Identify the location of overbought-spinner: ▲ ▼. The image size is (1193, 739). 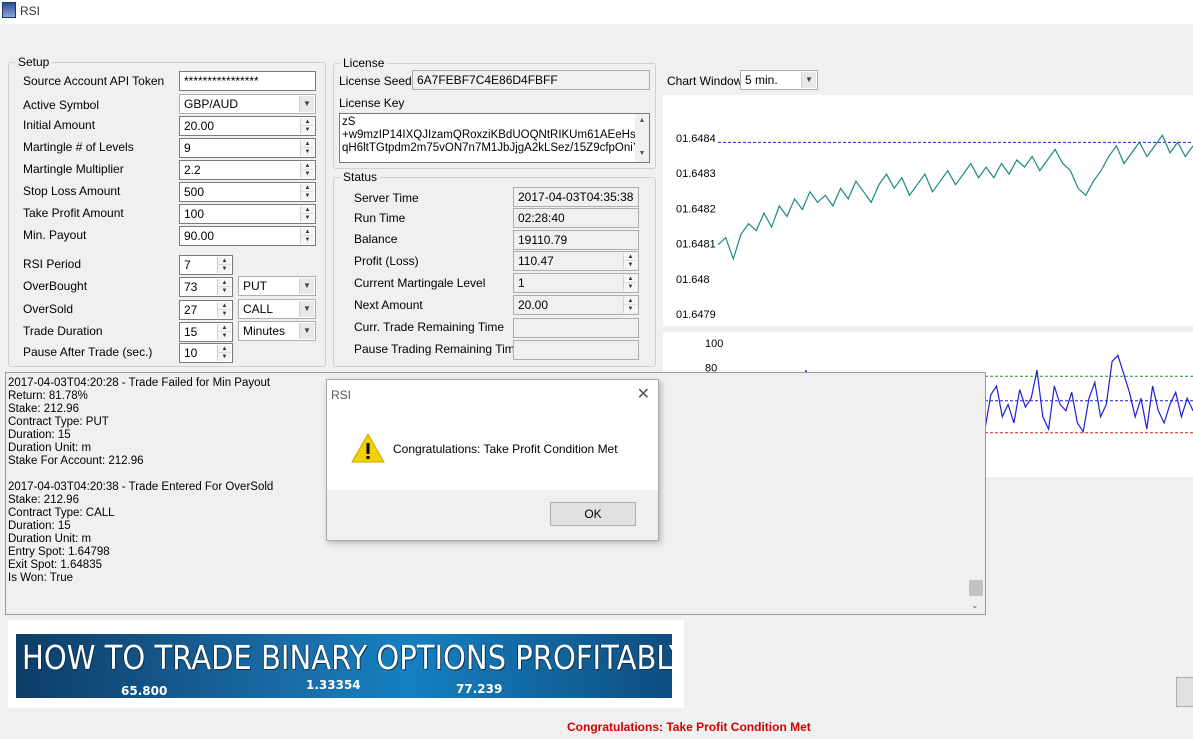
(224, 287).